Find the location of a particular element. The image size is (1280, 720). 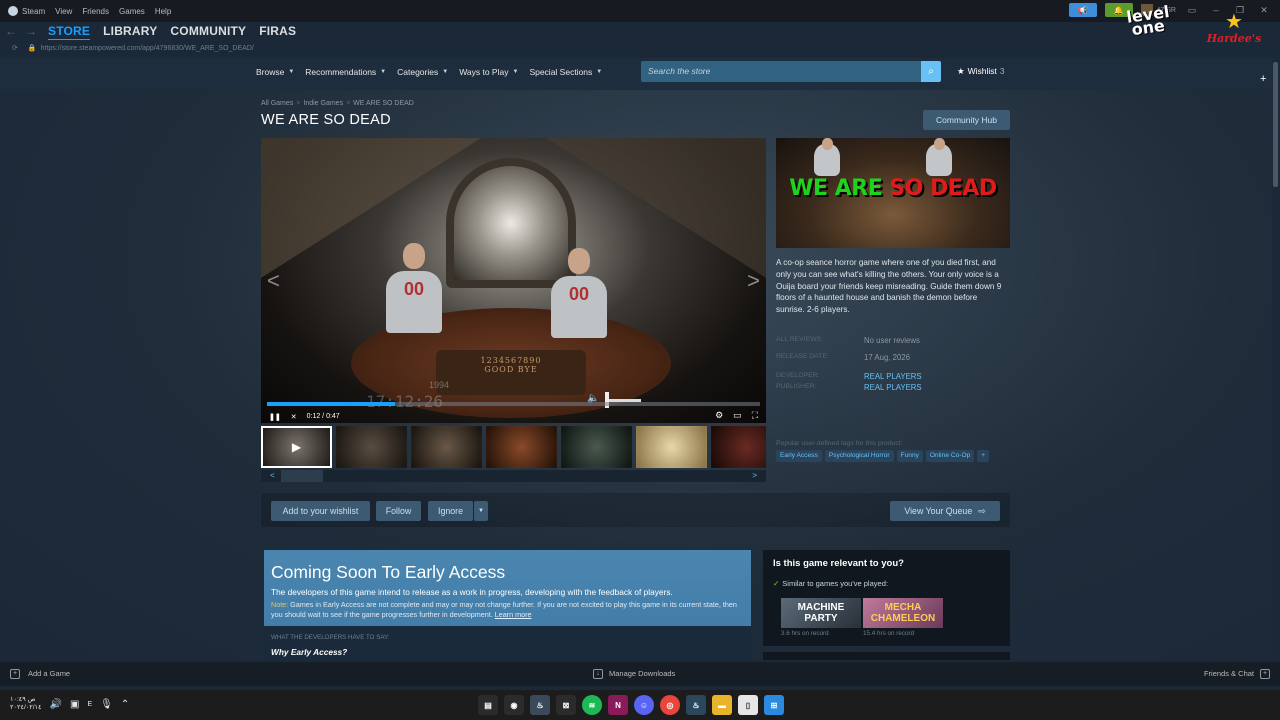

menu-friends: Friends is located at coordinates (95, 11).